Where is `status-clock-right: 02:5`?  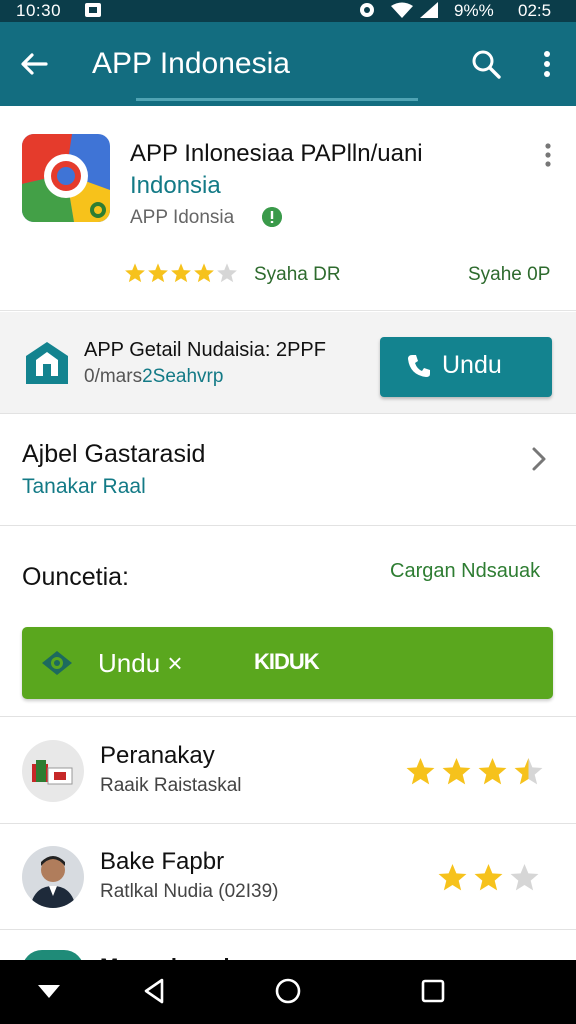
status-clock-right: 02:5 is located at coordinates (535, 10).